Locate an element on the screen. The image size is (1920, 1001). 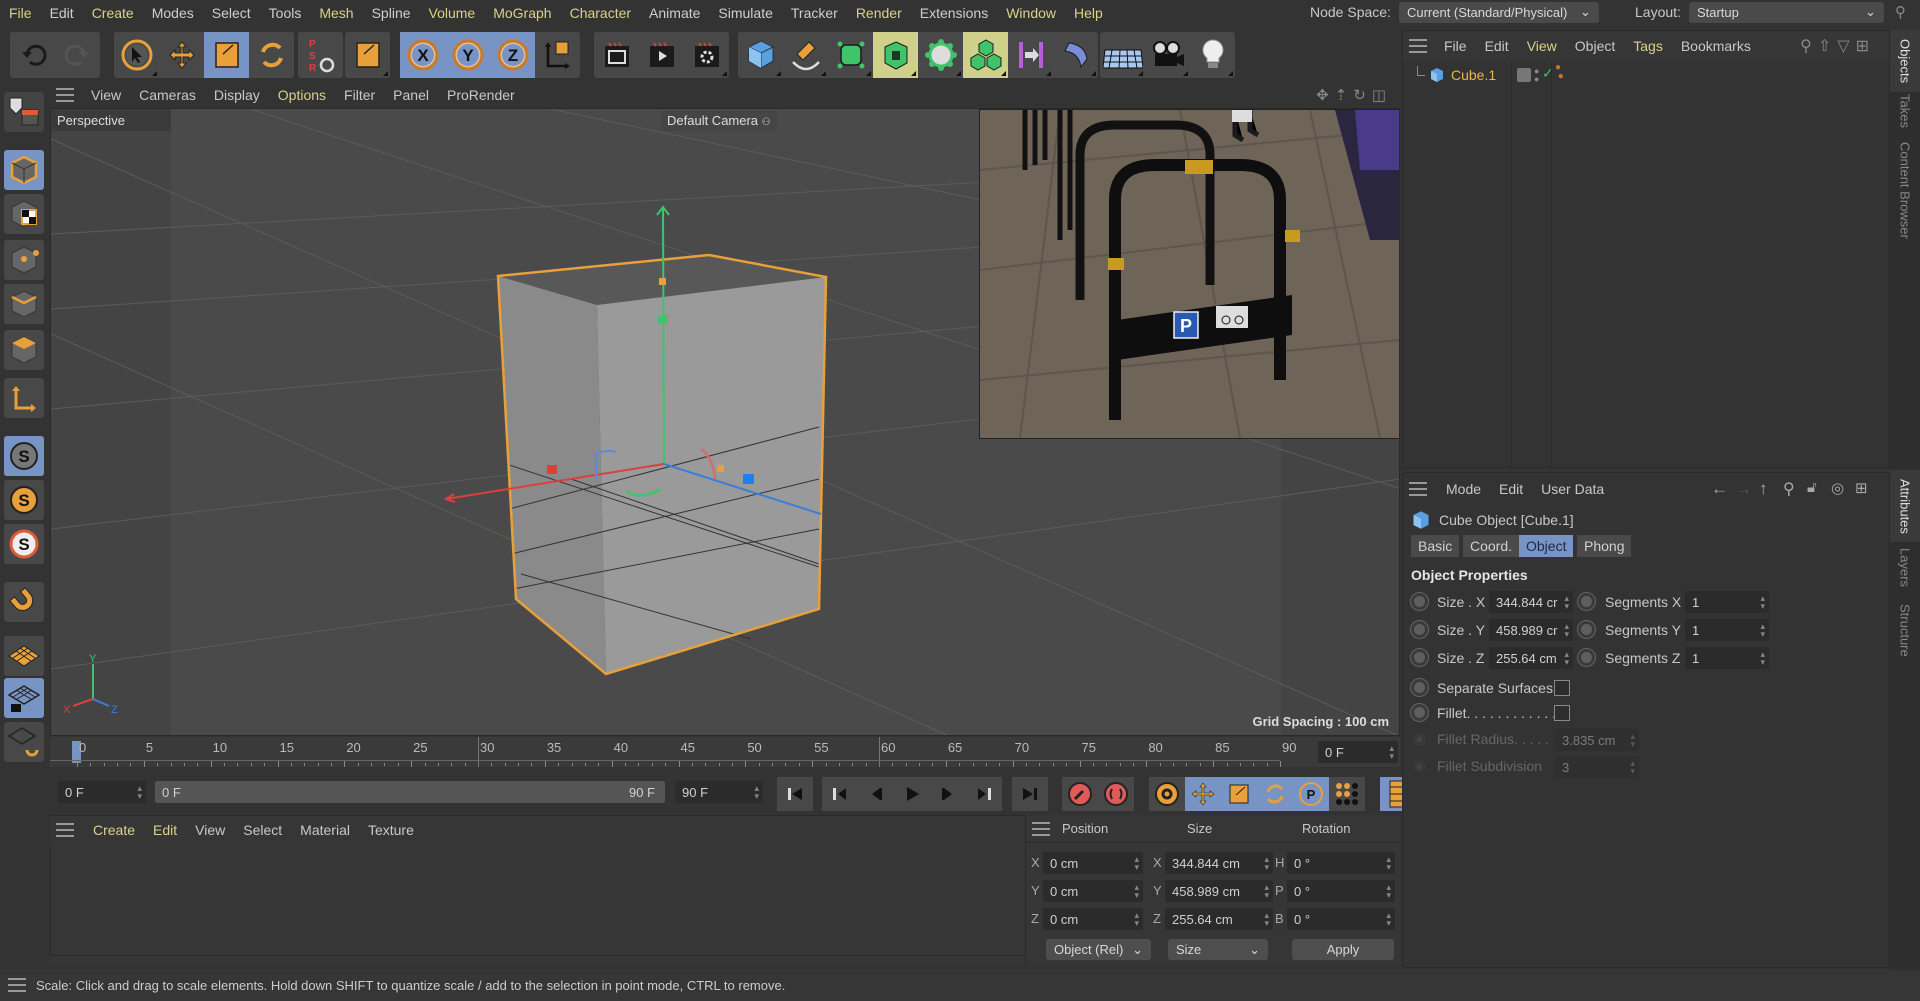
viewport-menu-options: Options is located at coordinates (302, 95).